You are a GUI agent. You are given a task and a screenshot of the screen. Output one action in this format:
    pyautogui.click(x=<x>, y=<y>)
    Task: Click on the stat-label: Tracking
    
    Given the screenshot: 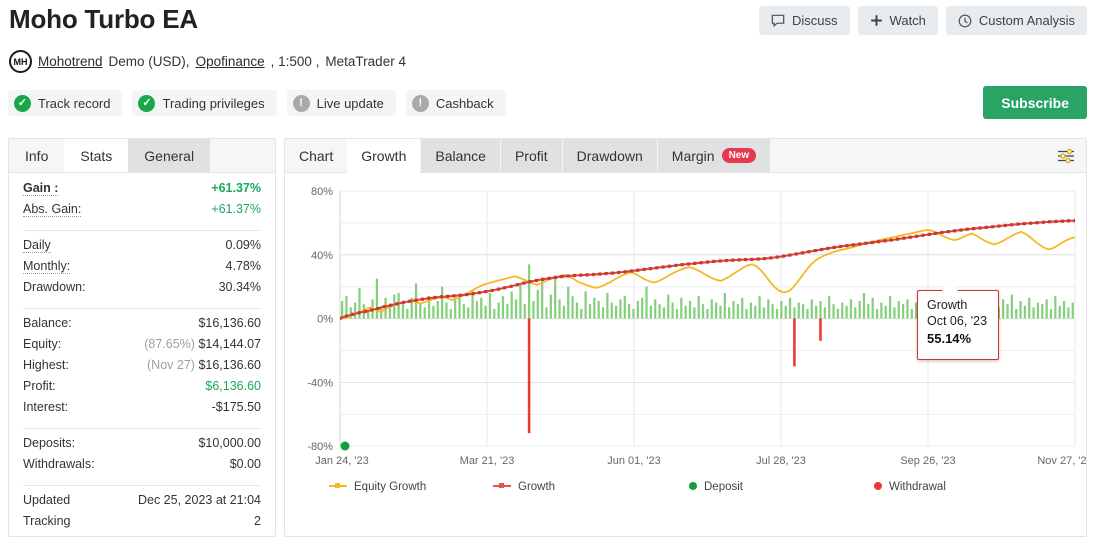 What is the action you would take?
    pyautogui.click(x=47, y=521)
    